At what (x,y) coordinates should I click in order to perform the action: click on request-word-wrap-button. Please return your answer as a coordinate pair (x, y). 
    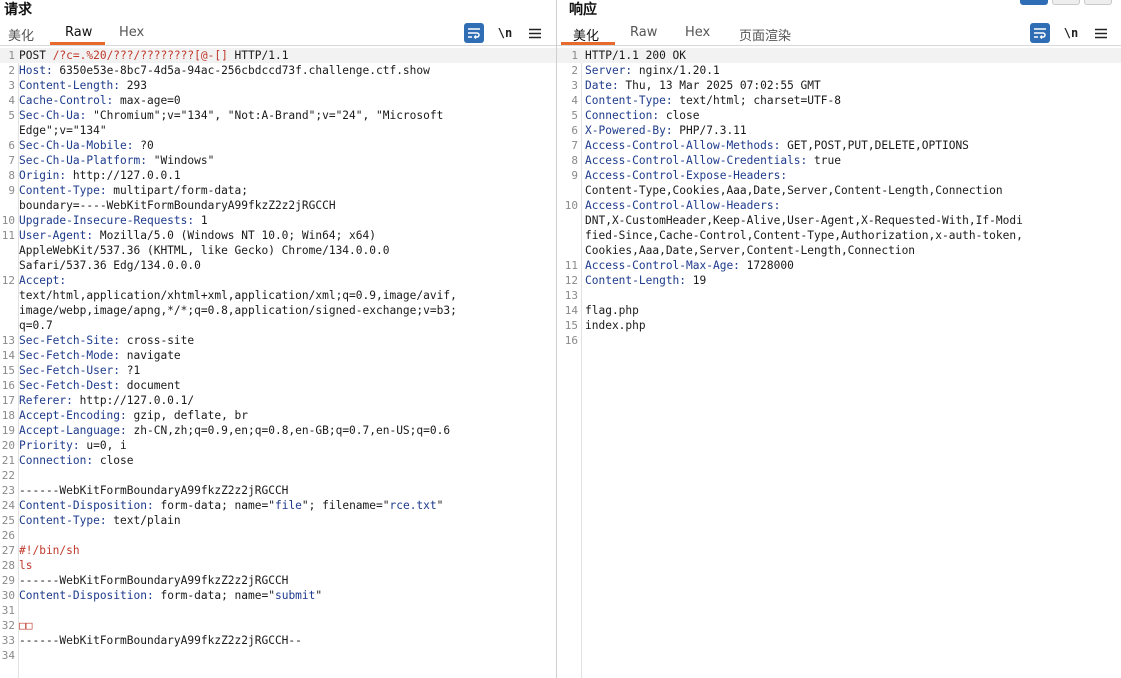
    Looking at the image, I should click on (474, 33).